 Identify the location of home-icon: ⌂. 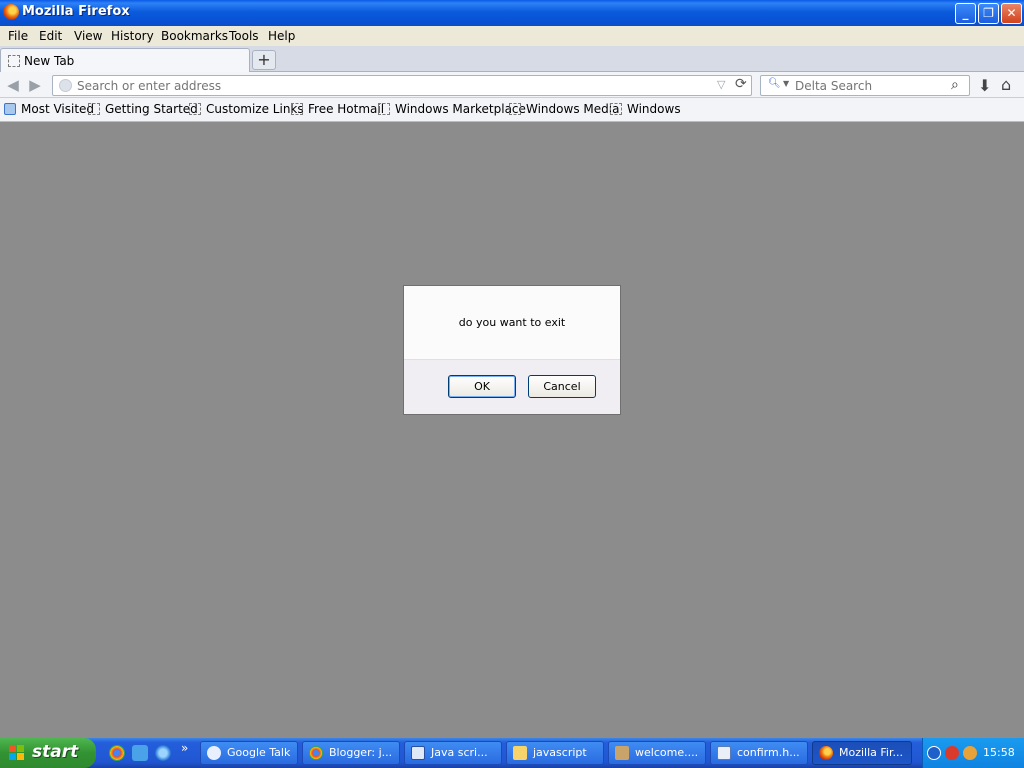
(1006, 84).